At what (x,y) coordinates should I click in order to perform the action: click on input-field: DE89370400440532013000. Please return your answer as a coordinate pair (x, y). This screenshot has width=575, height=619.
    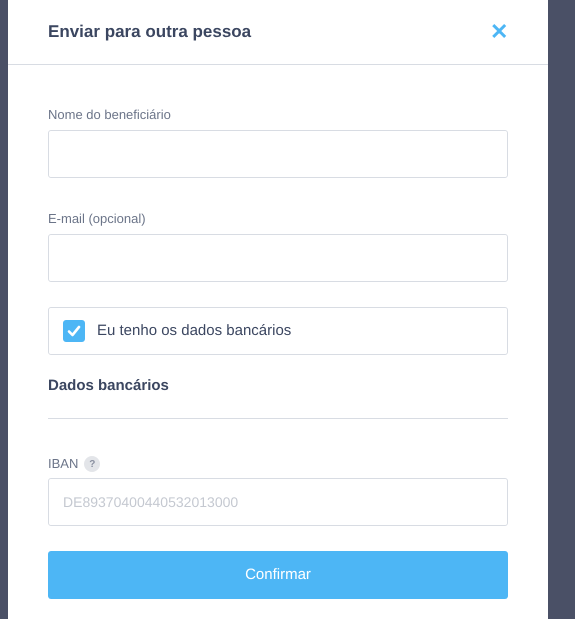
    Looking at the image, I should click on (278, 502).